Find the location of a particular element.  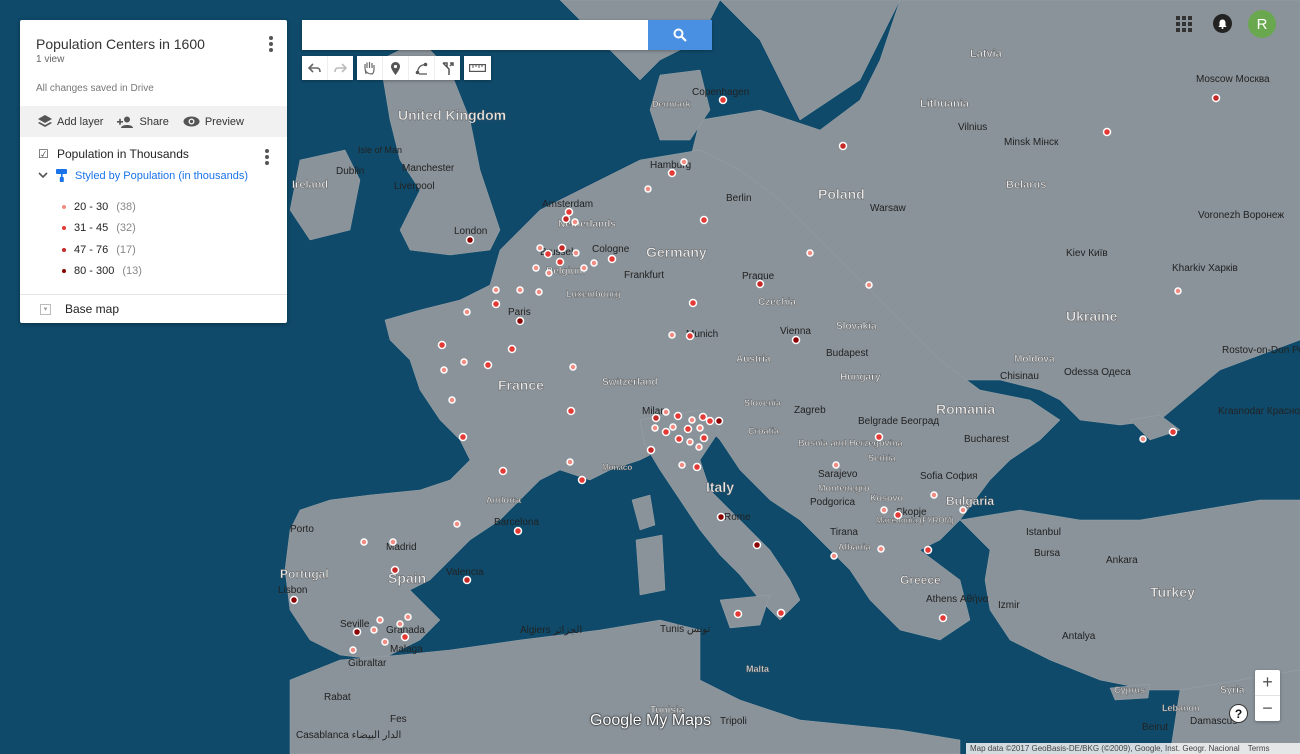

preview-button: Preview is located at coordinates (213, 122).